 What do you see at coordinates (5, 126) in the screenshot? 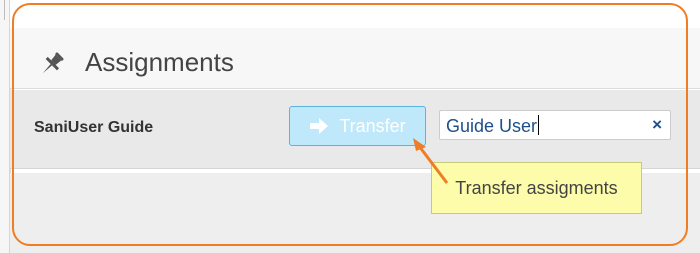
I see `left-scroll-strip` at bounding box center [5, 126].